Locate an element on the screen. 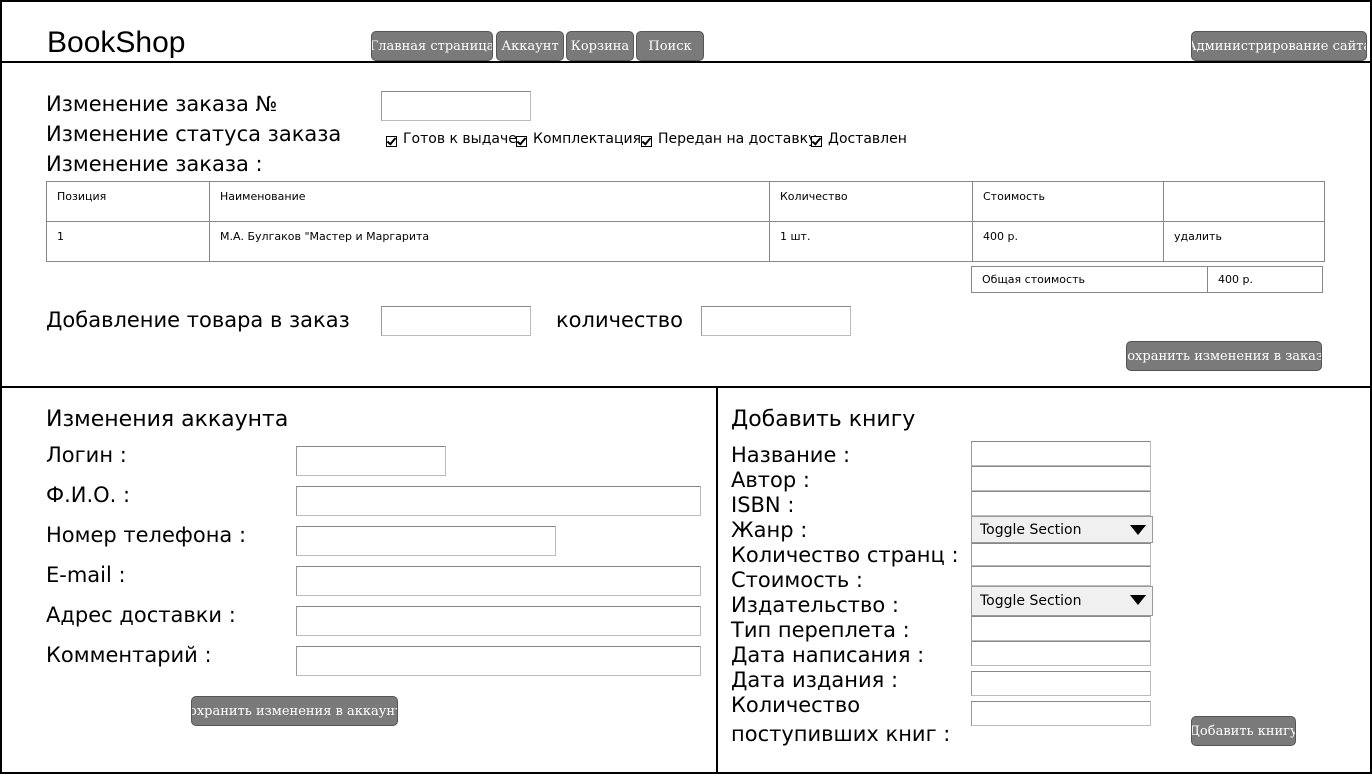 This screenshot has height=774, width=1372. header-divider is located at coordinates (686, 62).